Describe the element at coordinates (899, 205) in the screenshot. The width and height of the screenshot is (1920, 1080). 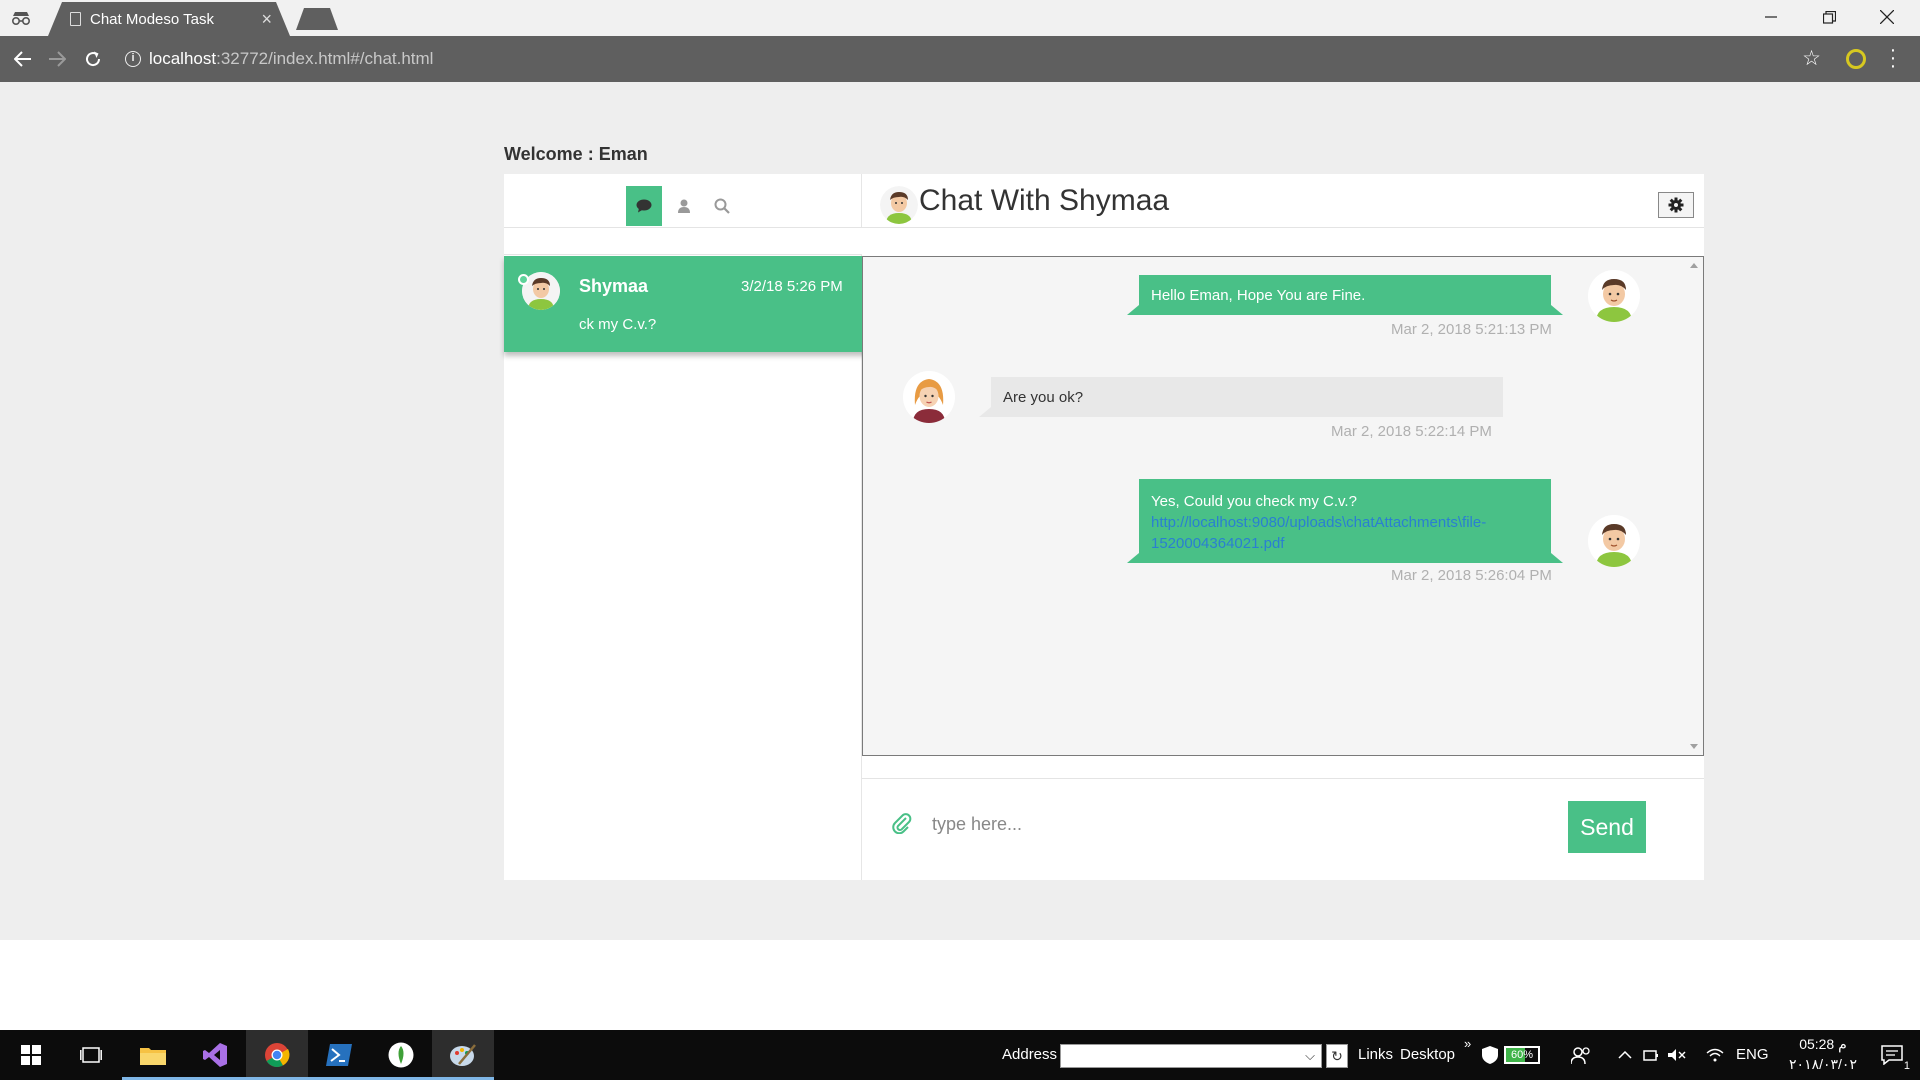
I see `chat-partner-avatar` at that location.